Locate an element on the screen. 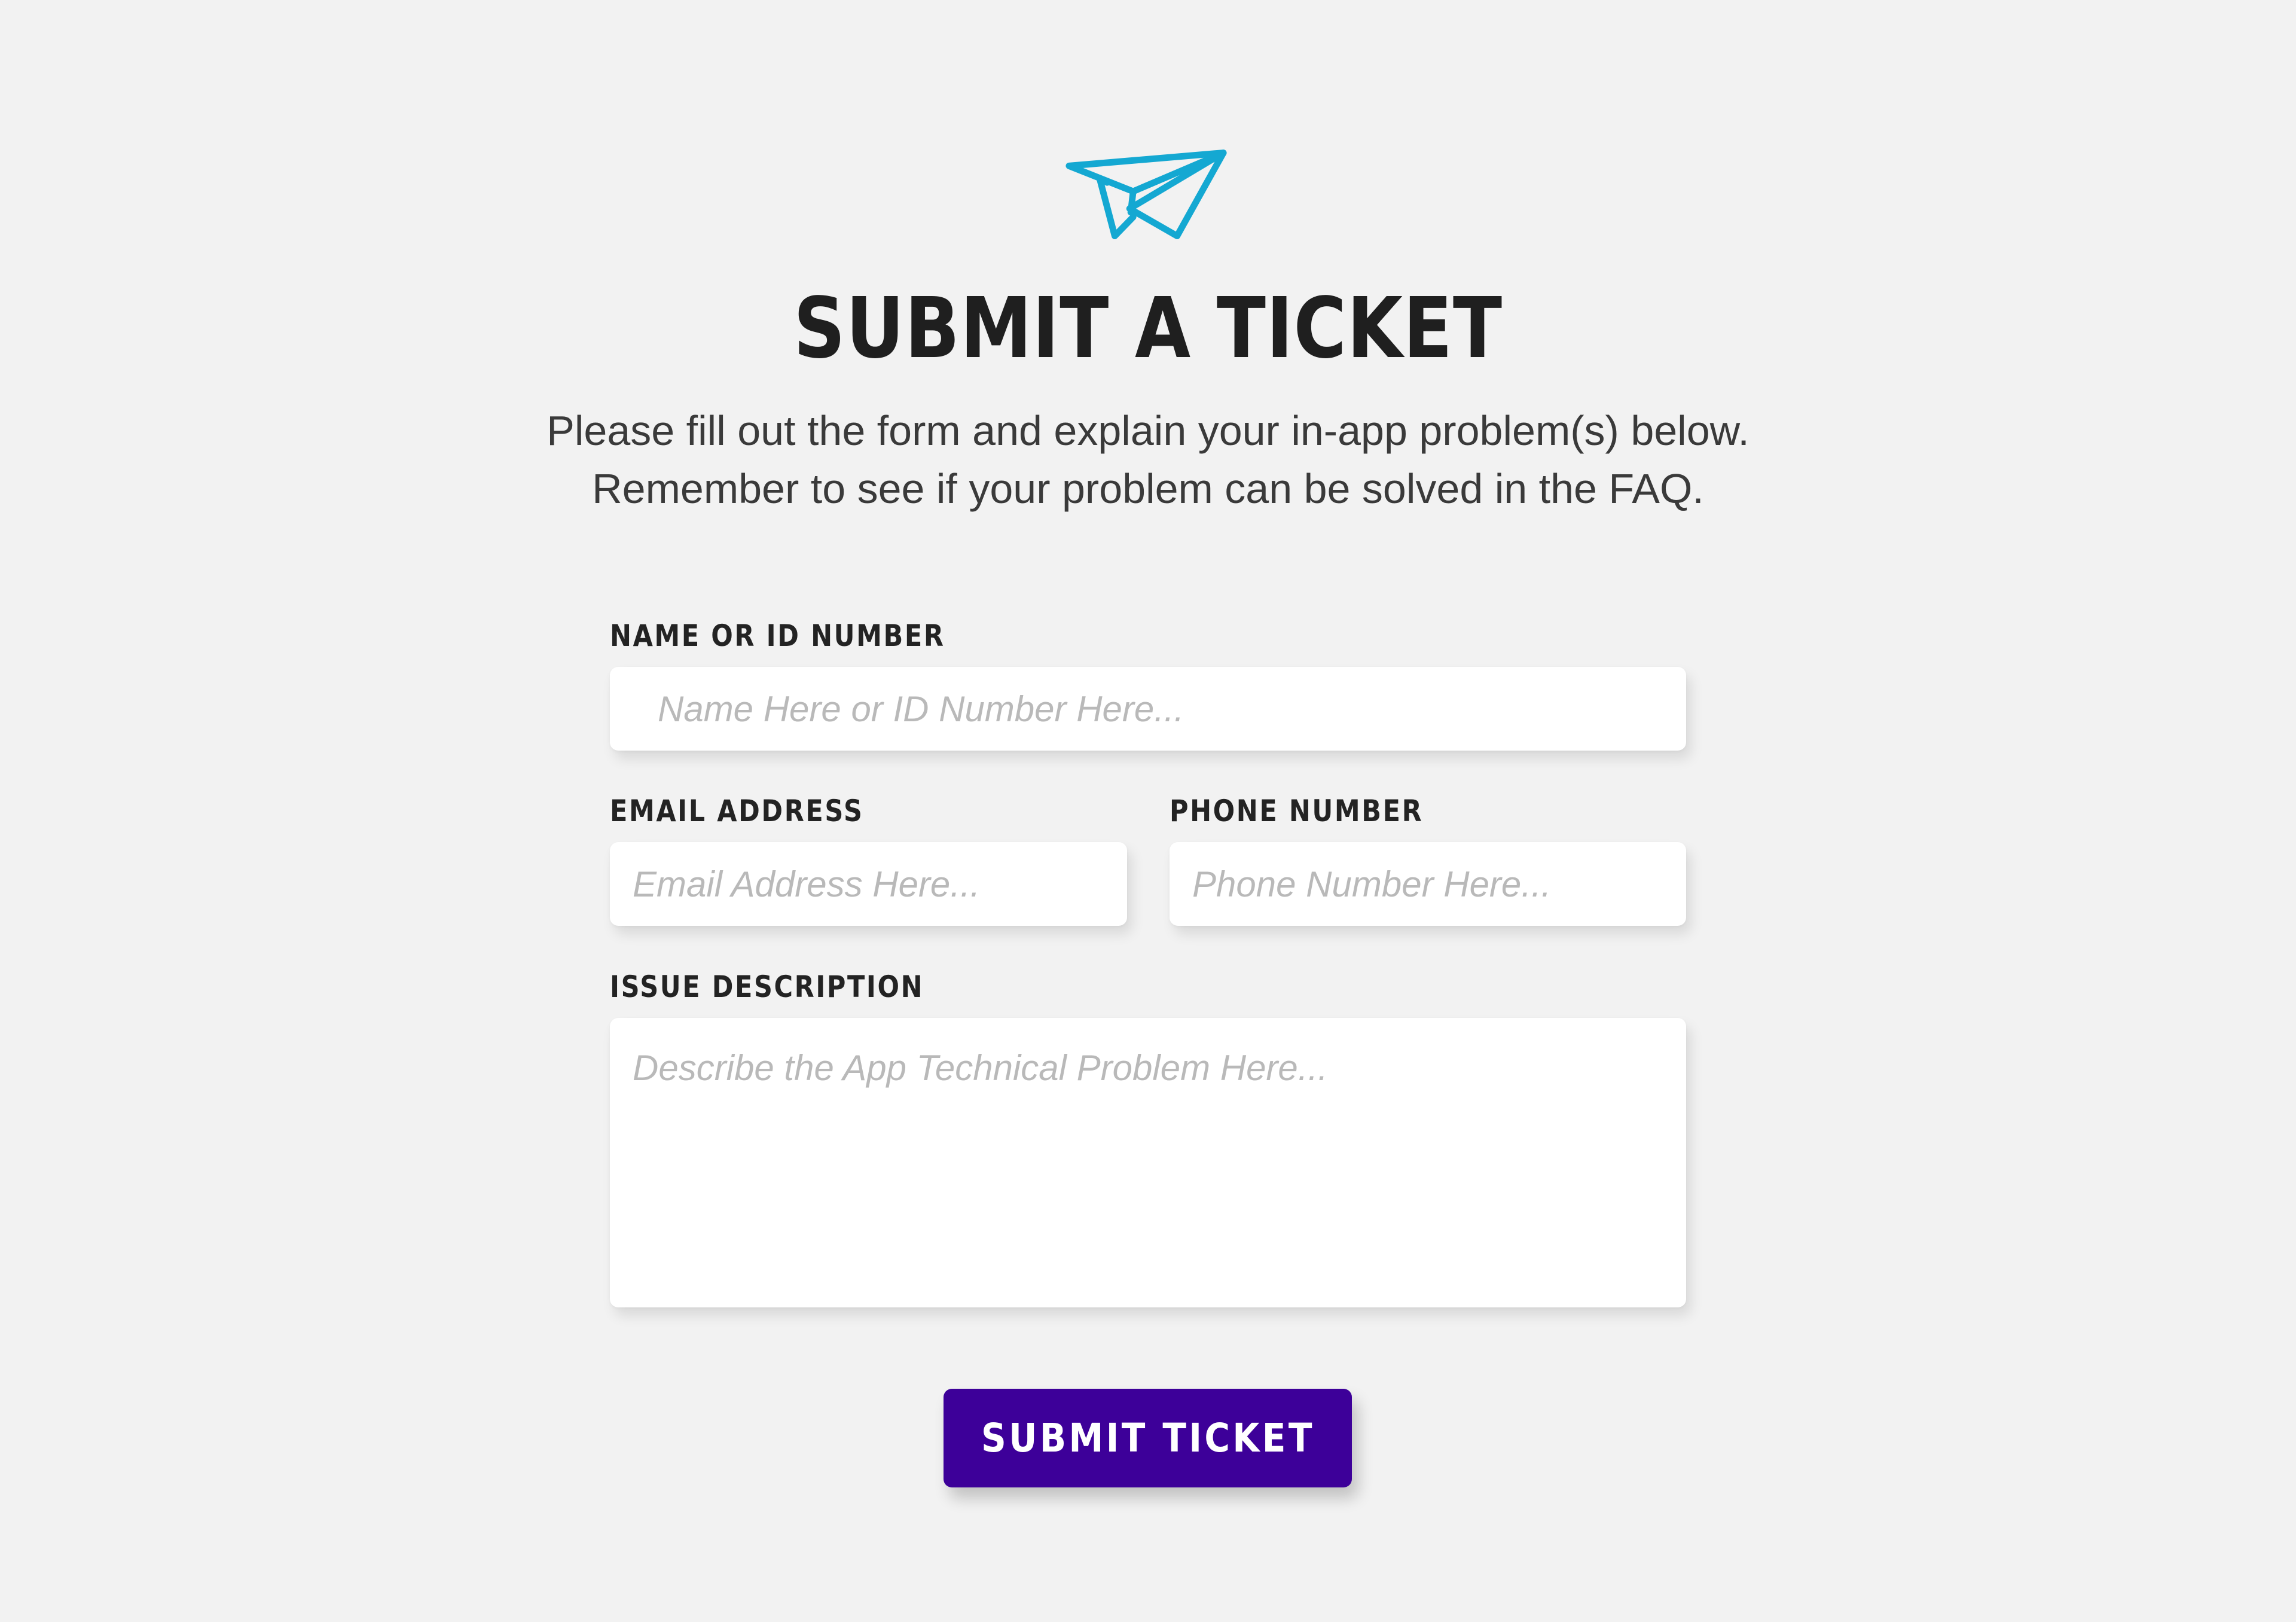 Image resolution: width=2296 pixels, height=1622 pixels. submit-ticket-button: SUBMIT TICKET is located at coordinates (1148, 1438).